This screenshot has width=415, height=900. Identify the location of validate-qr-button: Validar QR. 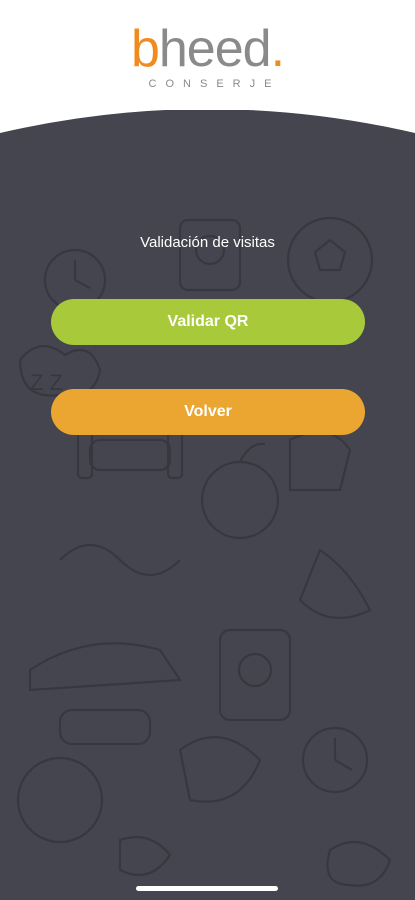
(208, 322).